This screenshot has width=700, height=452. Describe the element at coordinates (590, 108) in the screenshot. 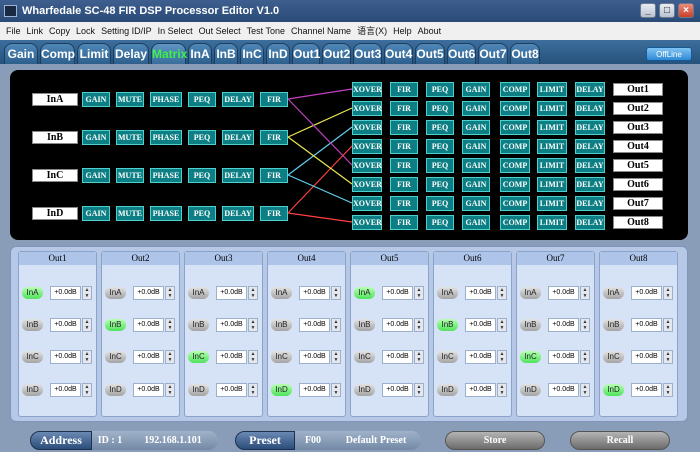

I see `out2-delay-button: DELAY` at that location.